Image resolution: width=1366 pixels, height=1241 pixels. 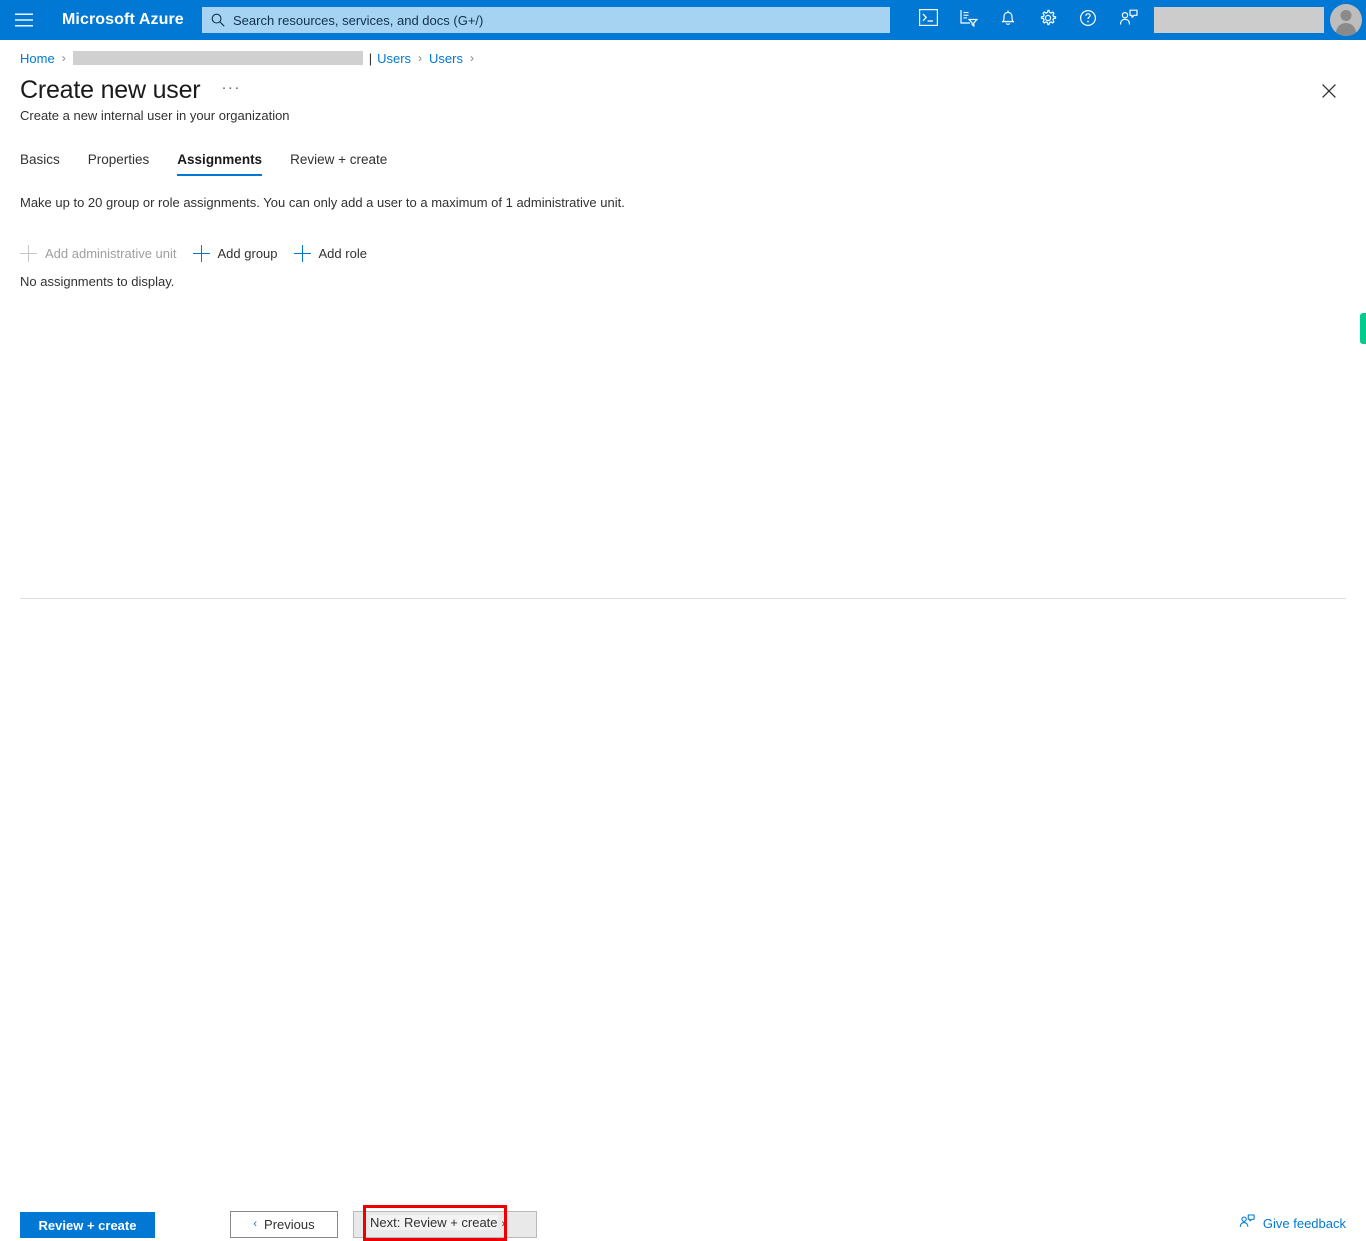 I want to click on give-feedback-label: Give feedback, so click(x=1304, y=1223).